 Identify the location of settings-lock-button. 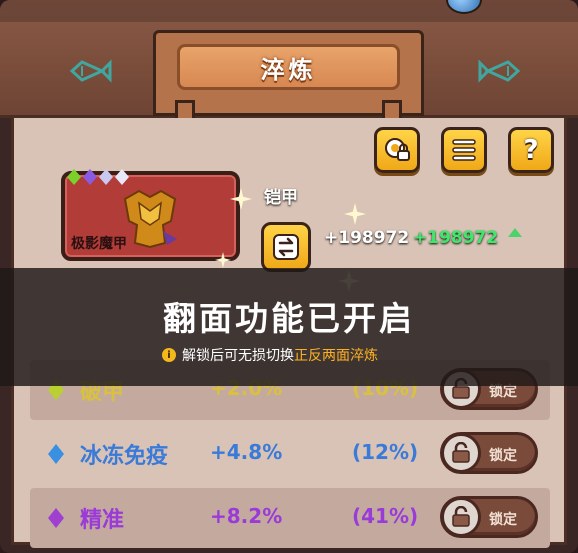
(397, 150).